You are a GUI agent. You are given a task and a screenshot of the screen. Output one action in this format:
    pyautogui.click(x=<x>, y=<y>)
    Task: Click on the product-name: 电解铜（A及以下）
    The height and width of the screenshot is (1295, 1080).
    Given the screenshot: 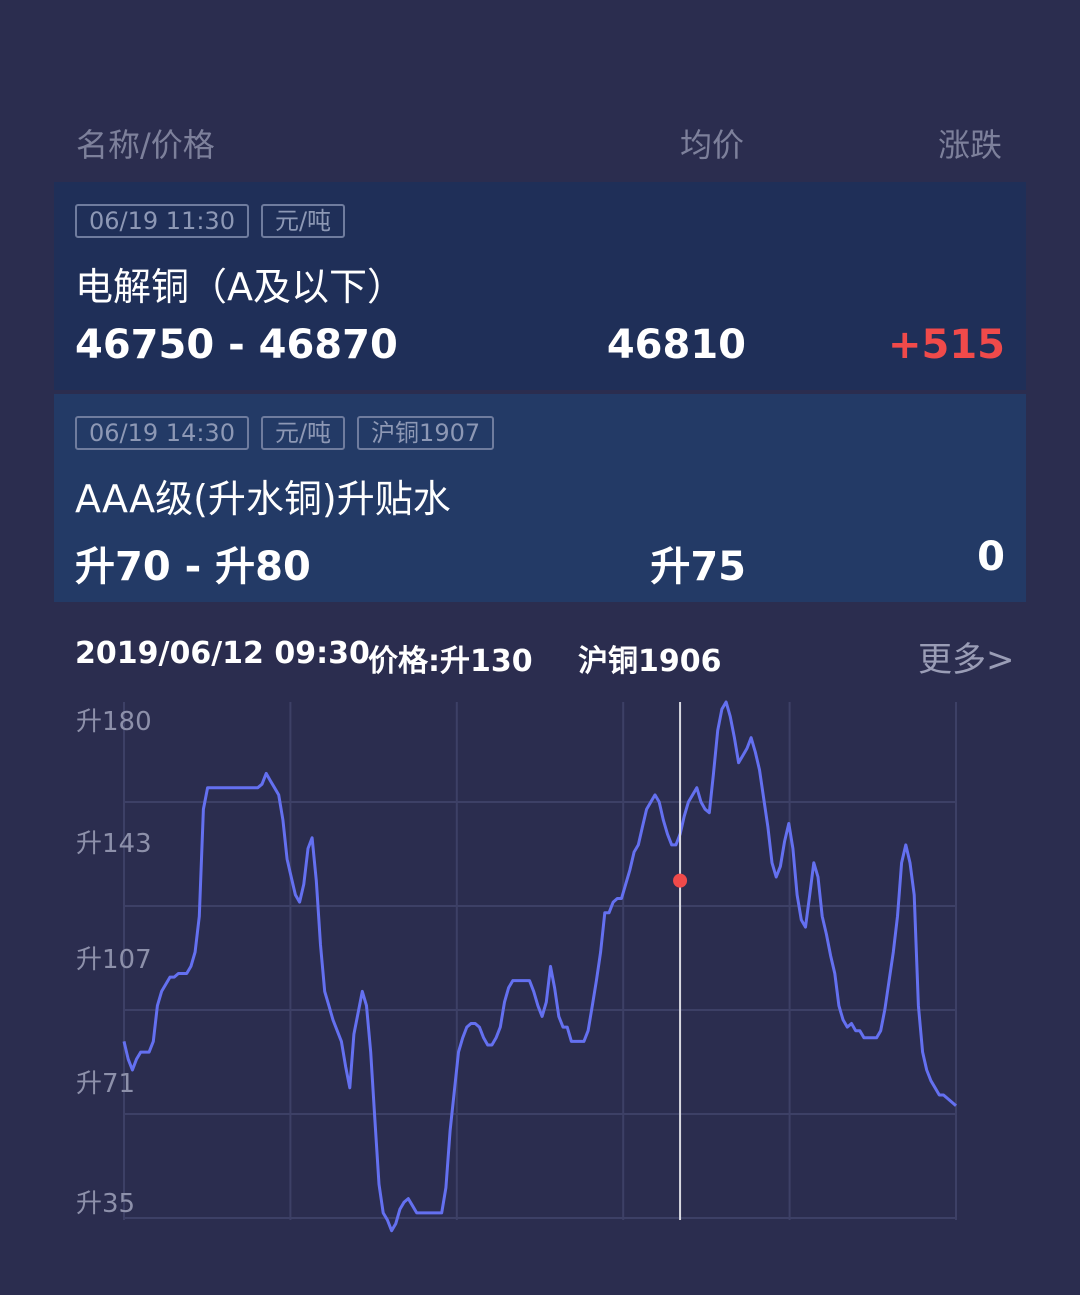 What is the action you would take?
    pyautogui.click(x=240, y=287)
    